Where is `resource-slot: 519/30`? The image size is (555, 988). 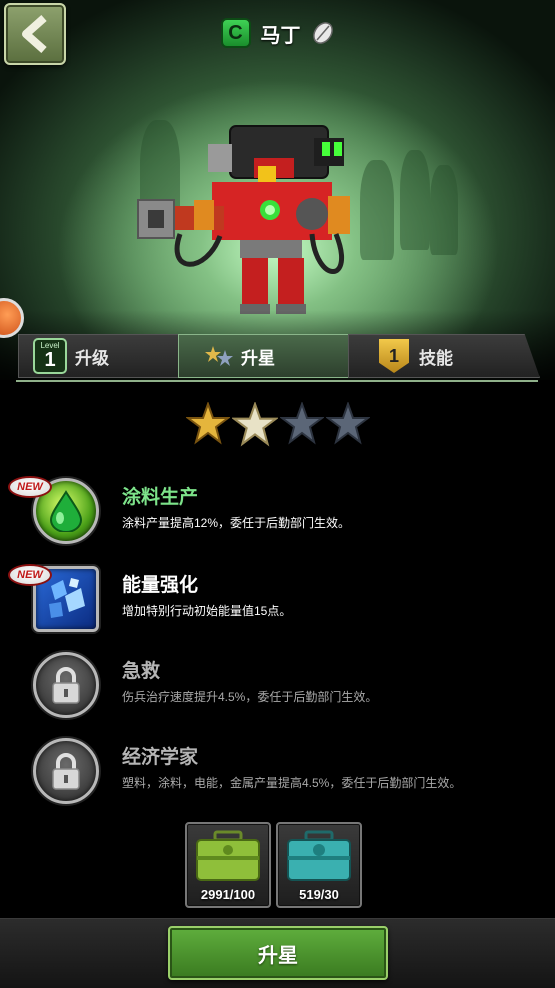
resource-slot: 519/30 is located at coordinates (319, 865).